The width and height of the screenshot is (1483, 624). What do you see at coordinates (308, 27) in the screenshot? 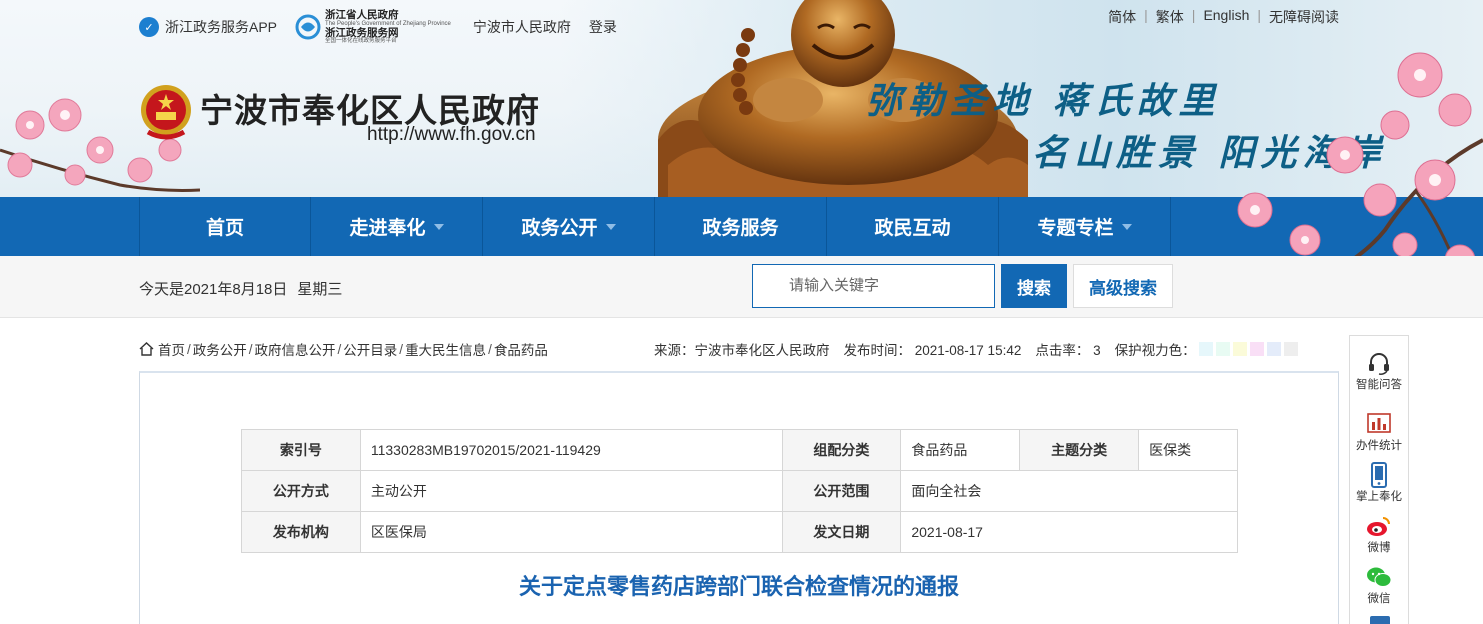
I see `zwfw-logo-icon` at bounding box center [308, 27].